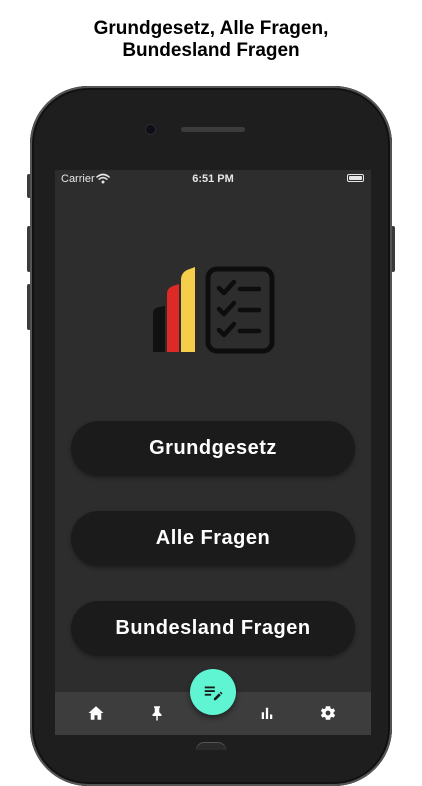 The height and width of the screenshot is (786, 422). I want to click on gold-bar, so click(188, 309).